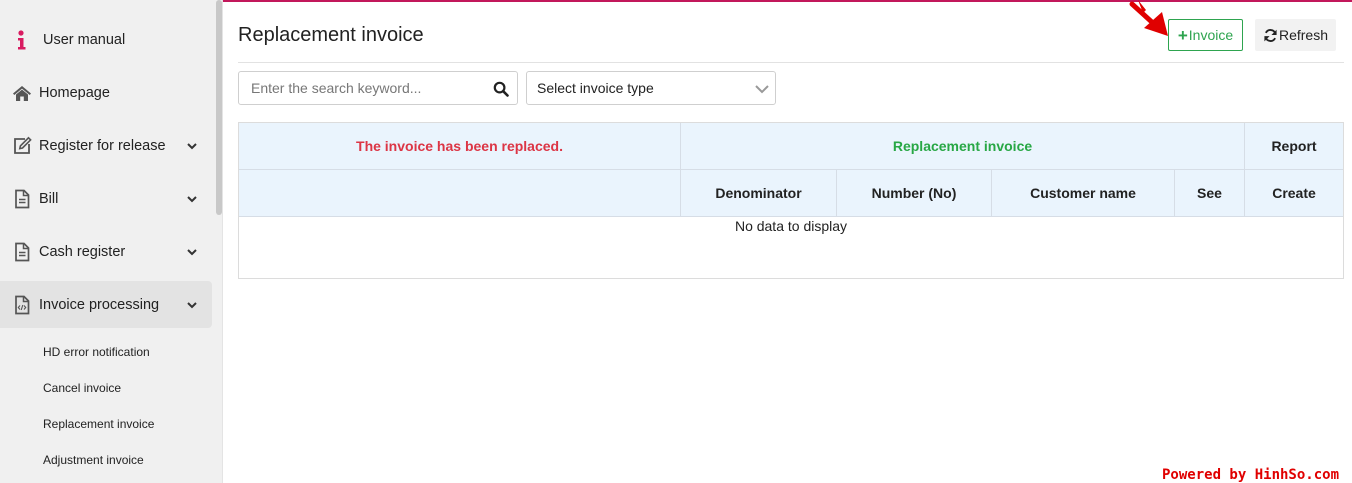 This screenshot has height=483, width=1352. What do you see at coordinates (74, 92) in the screenshot?
I see `sidebar-item-label: Homepage` at bounding box center [74, 92].